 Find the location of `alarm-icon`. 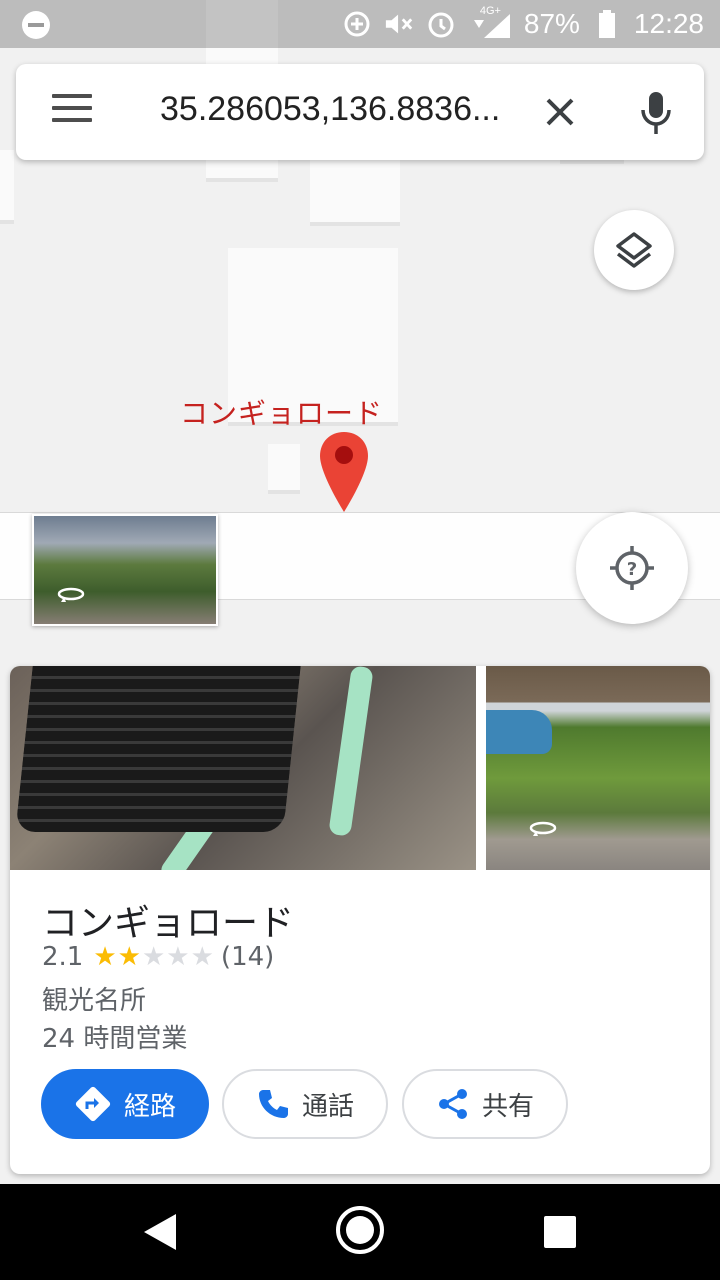

alarm-icon is located at coordinates (441, 24).